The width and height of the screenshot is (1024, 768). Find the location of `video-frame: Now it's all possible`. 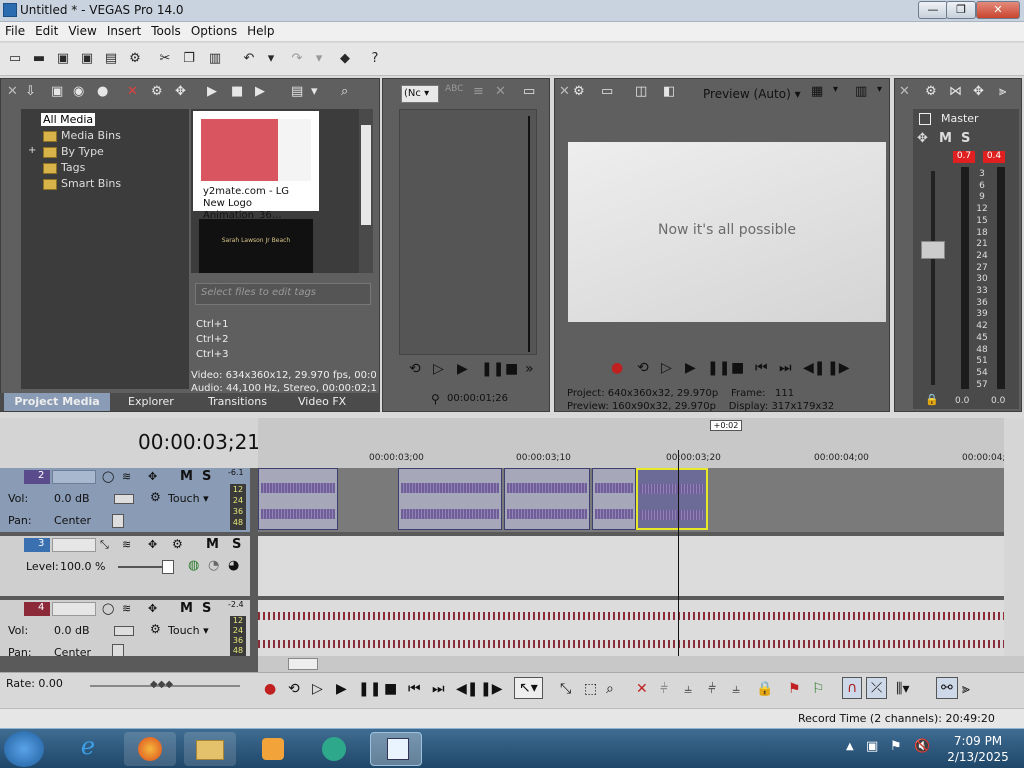

video-frame: Now it's all possible is located at coordinates (727, 232).